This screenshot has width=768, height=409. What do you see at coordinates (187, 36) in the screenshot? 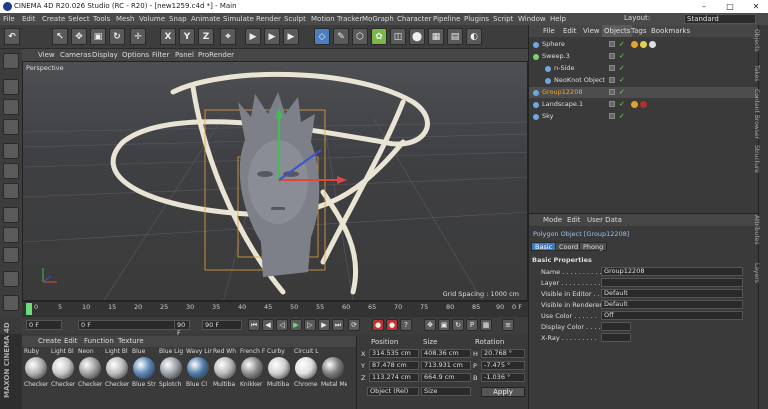
I see `y-axis-button: Y` at bounding box center [187, 36].